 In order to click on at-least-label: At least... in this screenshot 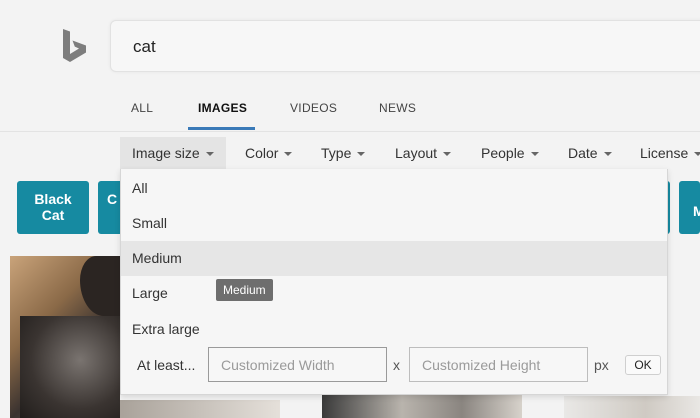, I will do `click(166, 365)`.